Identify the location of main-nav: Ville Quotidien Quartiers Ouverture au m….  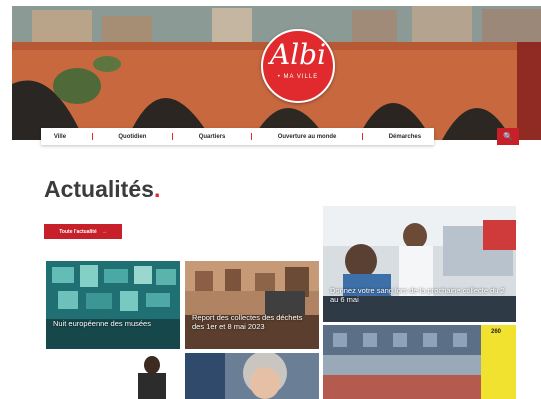
(237, 136).